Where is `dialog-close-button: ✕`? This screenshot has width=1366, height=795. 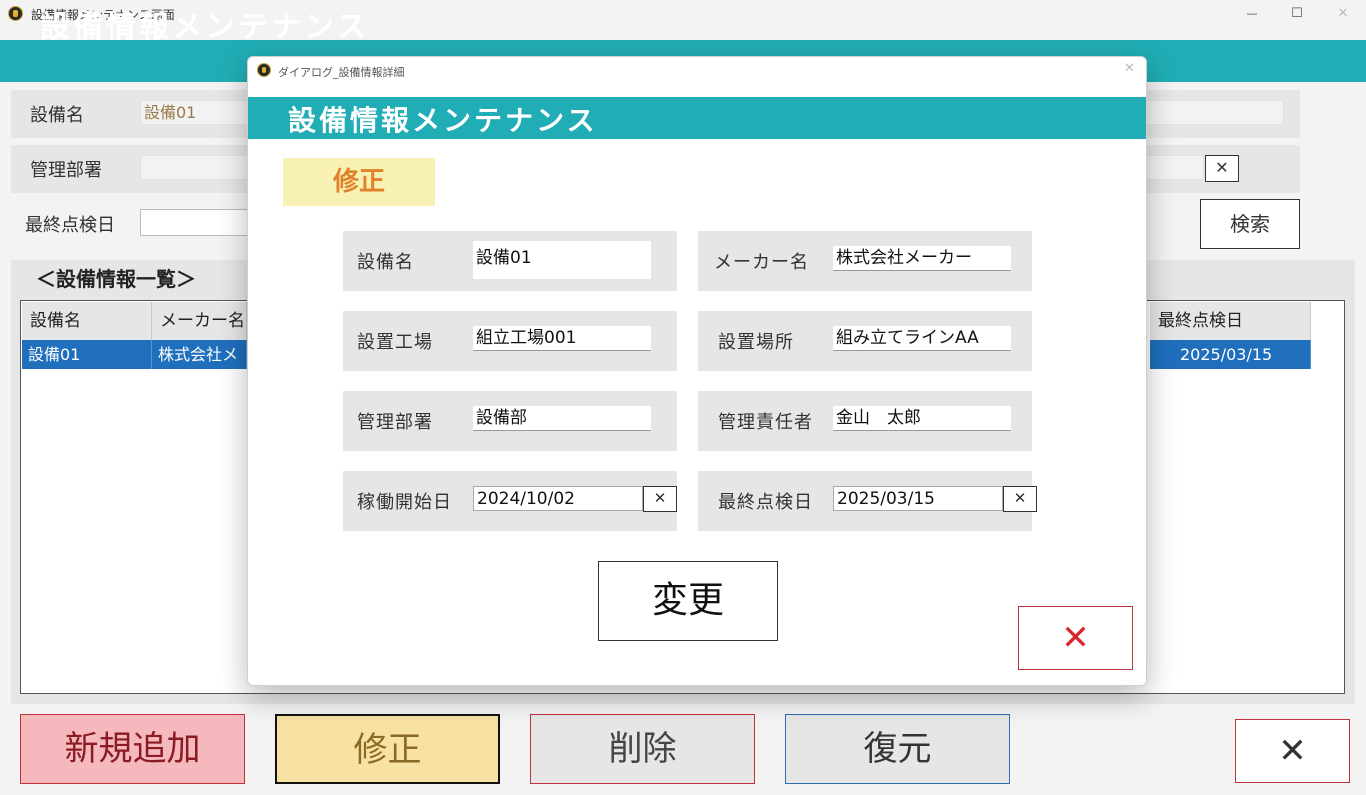 dialog-close-button: ✕ is located at coordinates (1075, 638).